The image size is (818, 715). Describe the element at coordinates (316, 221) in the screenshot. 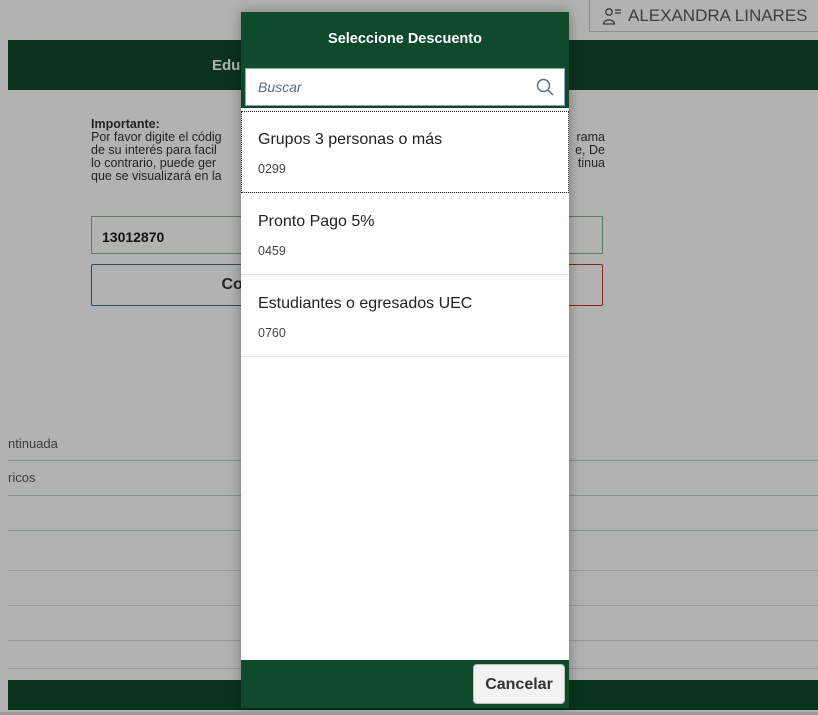

I see `discount-name: Pronto Pago 5%` at that location.